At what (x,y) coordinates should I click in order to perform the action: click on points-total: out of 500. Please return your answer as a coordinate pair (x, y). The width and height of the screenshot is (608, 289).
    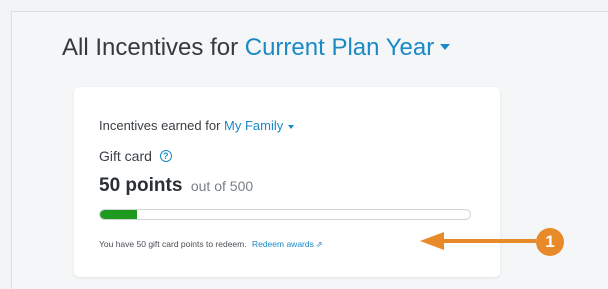
    Looking at the image, I should click on (222, 186).